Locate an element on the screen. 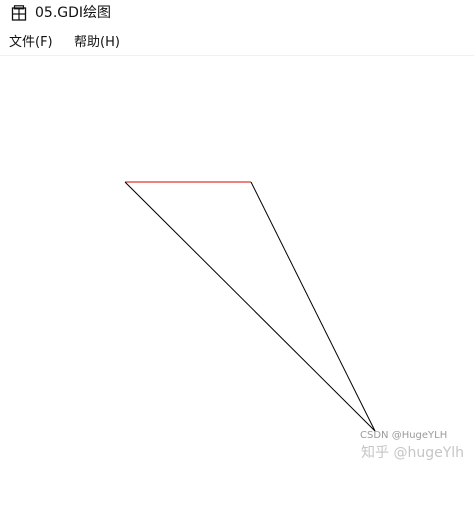 Image resolution: width=474 pixels, height=509 pixels. title-bar: 05.GDI绘图 is located at coordinates (237, 15).